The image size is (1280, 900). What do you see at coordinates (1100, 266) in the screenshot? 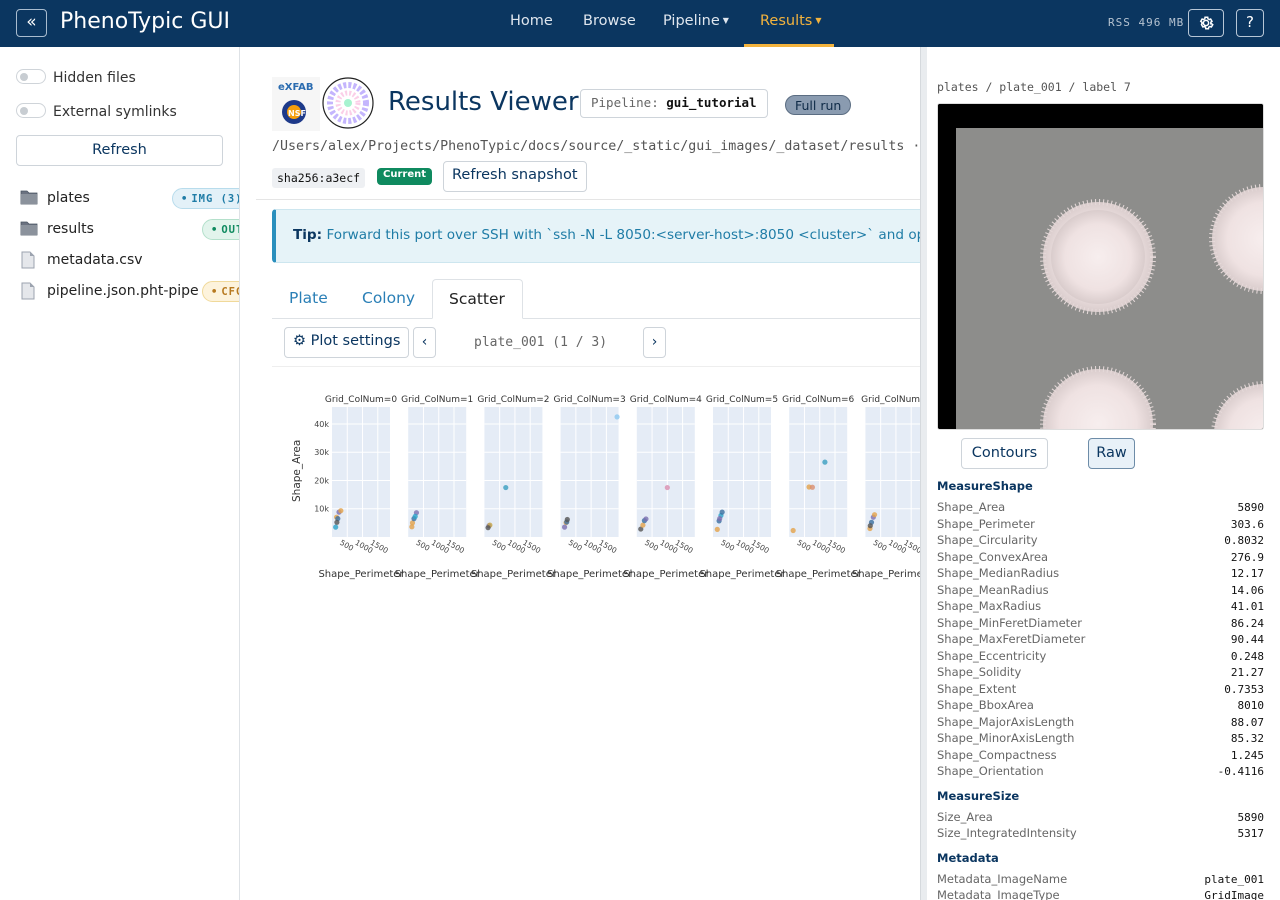
I see `colony-image` at bounding box center [1100, 266].